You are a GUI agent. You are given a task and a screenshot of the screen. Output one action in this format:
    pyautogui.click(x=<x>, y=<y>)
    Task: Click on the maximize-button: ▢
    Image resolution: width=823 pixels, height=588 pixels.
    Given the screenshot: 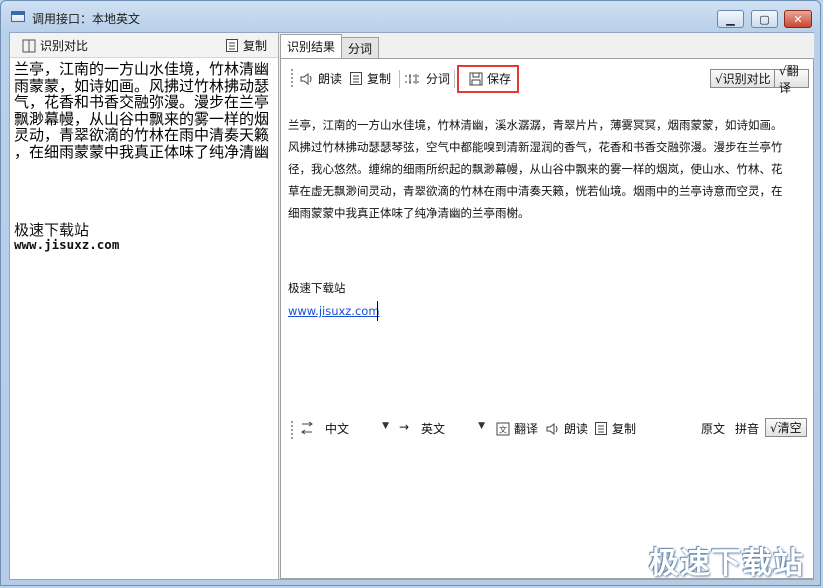 What is the action you would take?
    pyautogui.click(x=764, y=19)
    